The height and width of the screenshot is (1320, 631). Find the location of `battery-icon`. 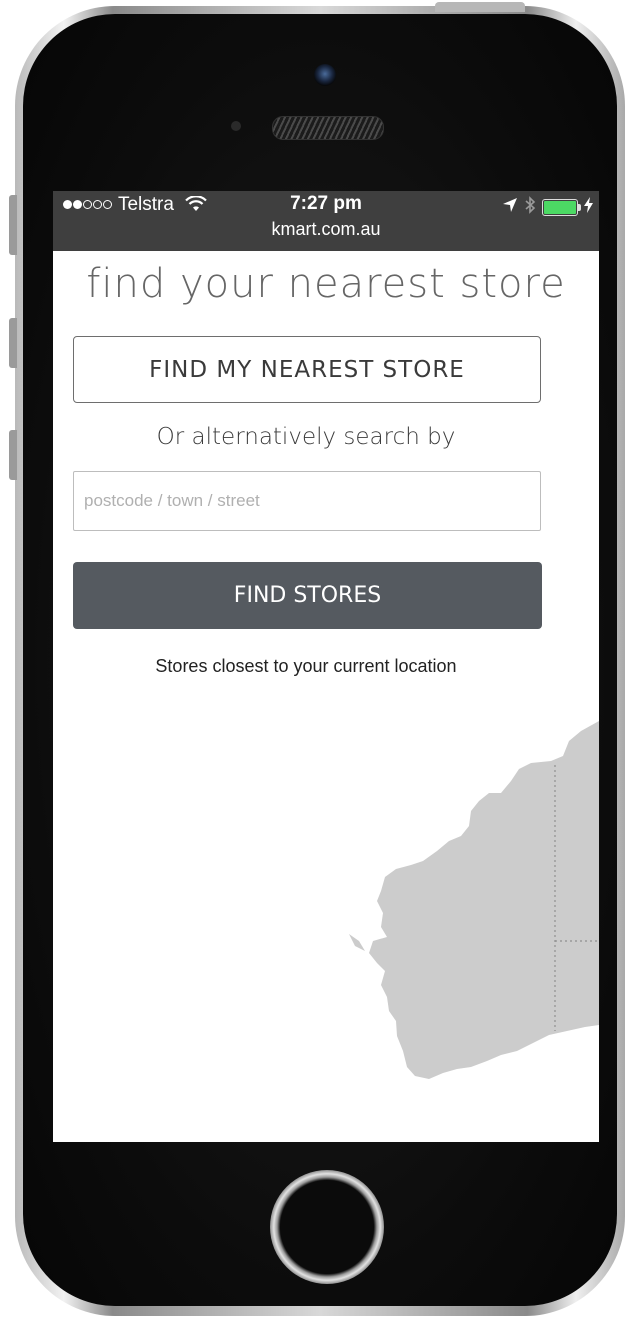

battery-icon is located at coordinates (561, 207).